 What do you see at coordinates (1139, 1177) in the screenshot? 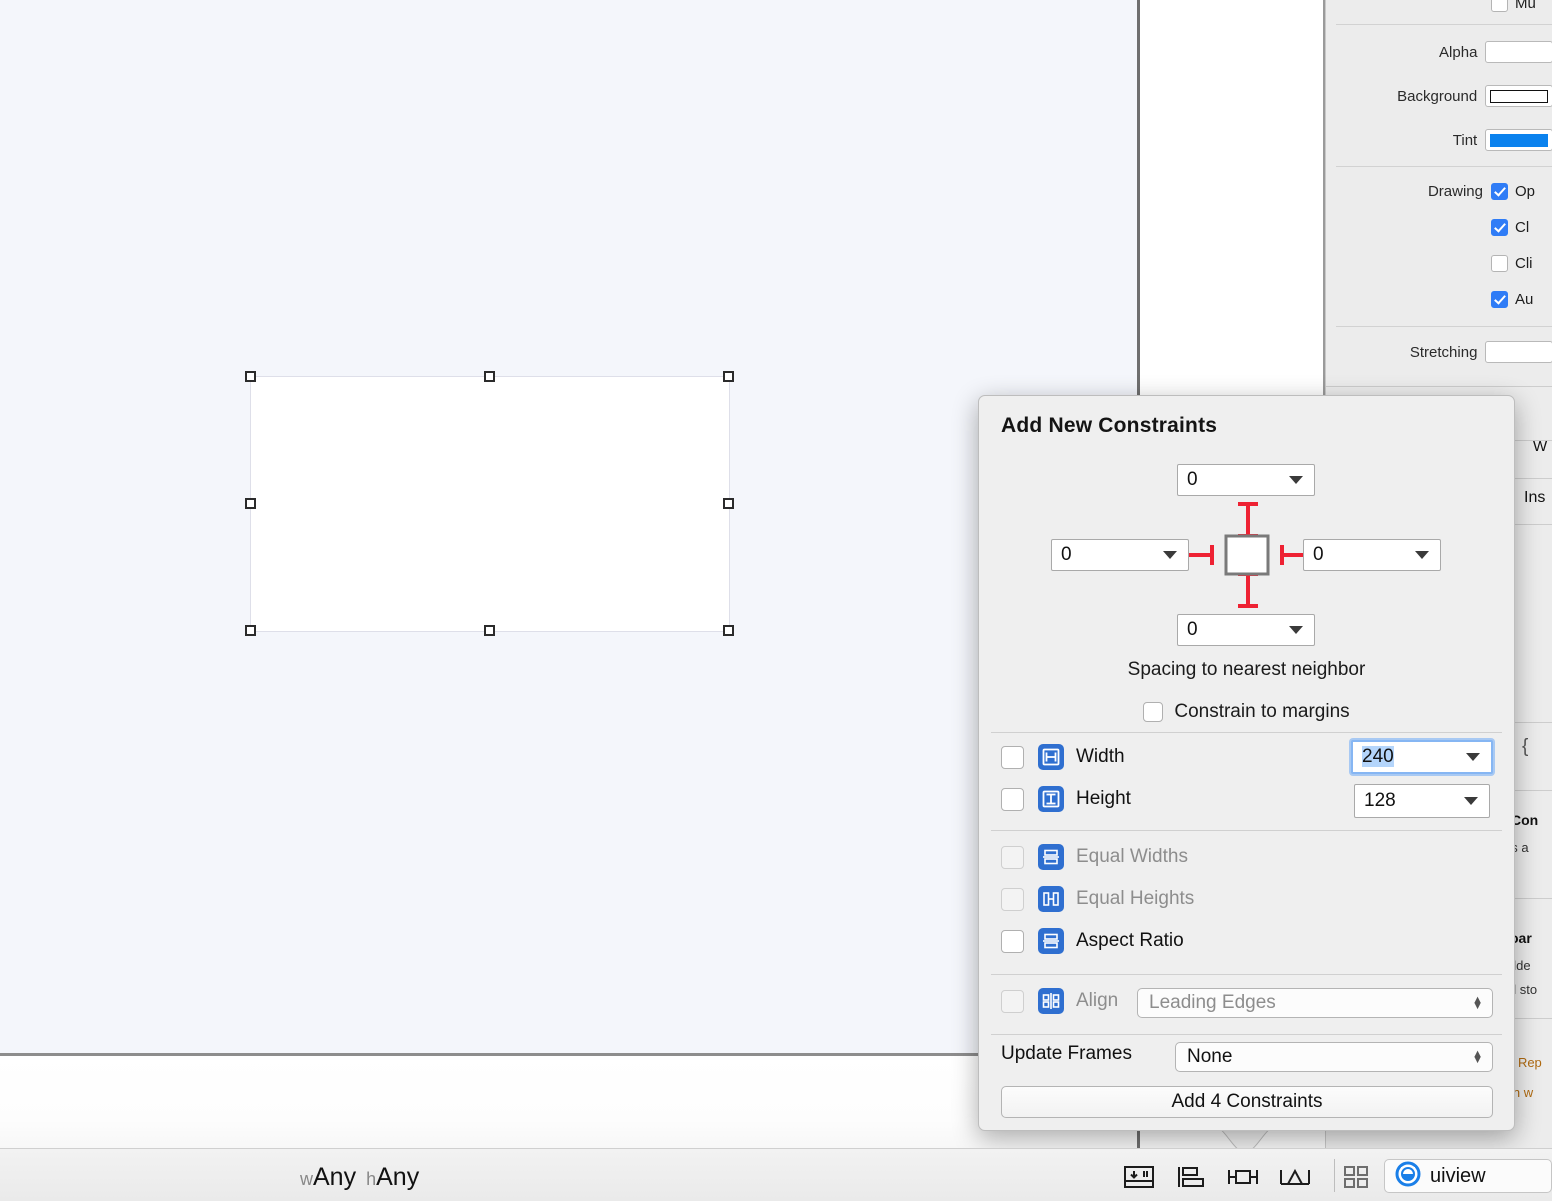
I see `update-frames-icon` at bounding box center [1139, 1177].